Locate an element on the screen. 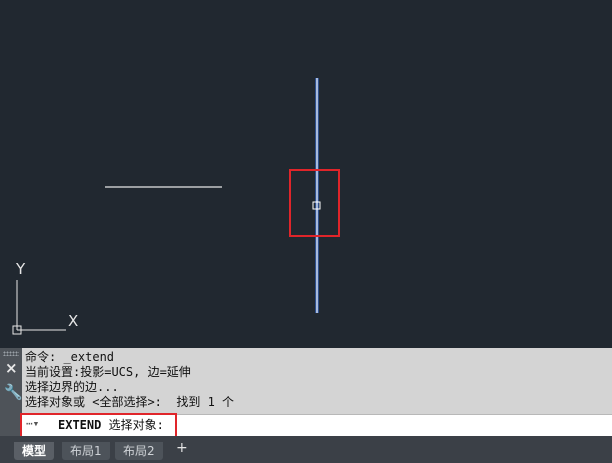  ucs-x-label: X is located at coordinates (73, 321).